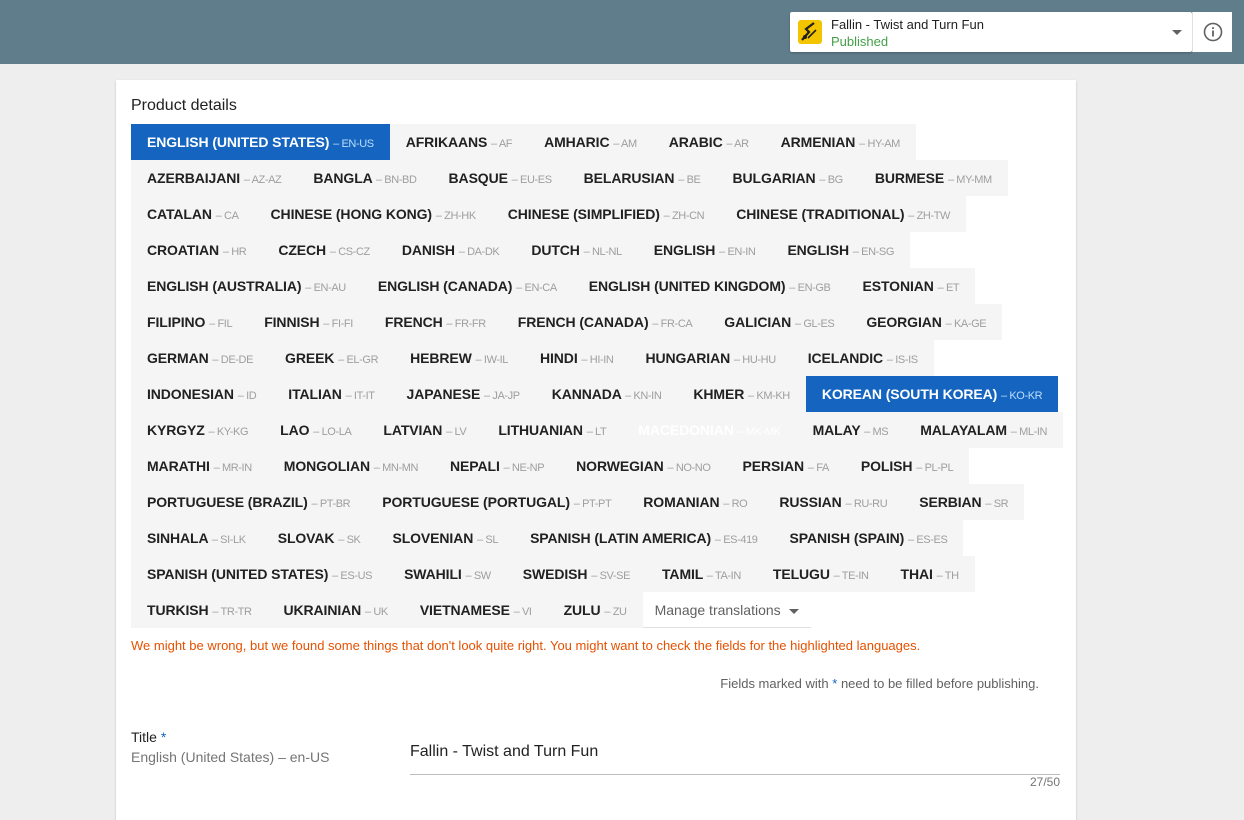  Describe the element at coordinates (331, 394) in the screenshot. I see `language-tab: ITALIAN – it-IT` at that location.